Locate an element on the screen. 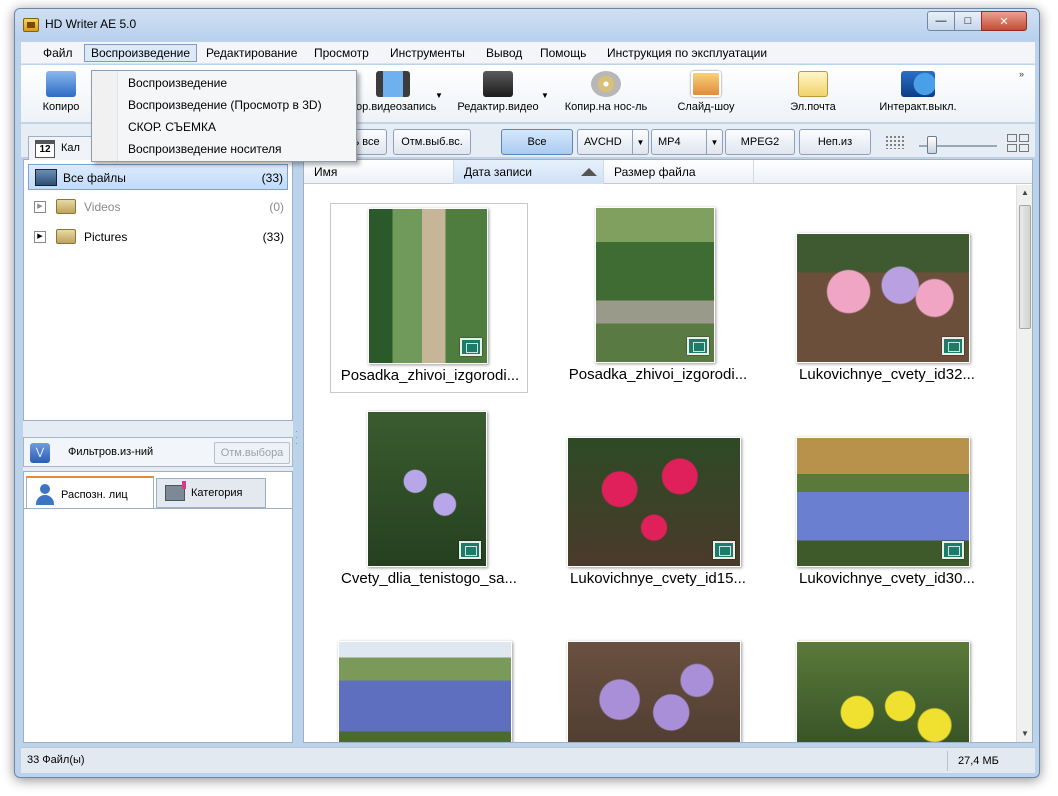 This screenshot has width=1058, height=796. copy-tool: Копиро is located at coordinates (61, 92).